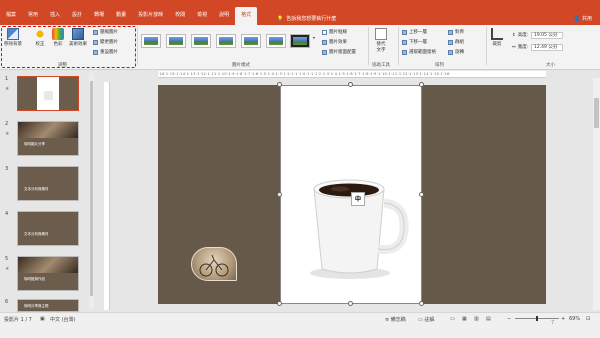 The height and width of the screenshot is (338, 600). What do you see at coordinates (404, 42) in the screenshot?
I see `send-backward-icon` at bounding box center [404, 42].